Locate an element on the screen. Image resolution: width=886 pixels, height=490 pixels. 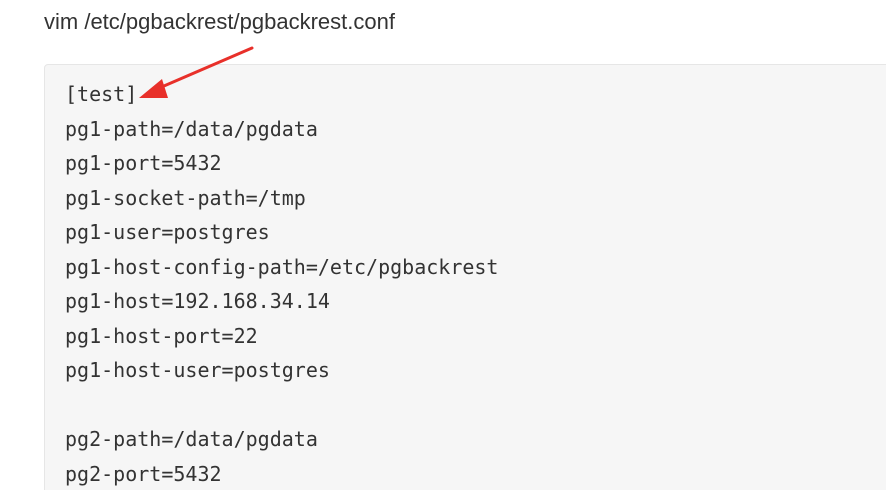
code-line-blank is located at coordinates (281, 405).